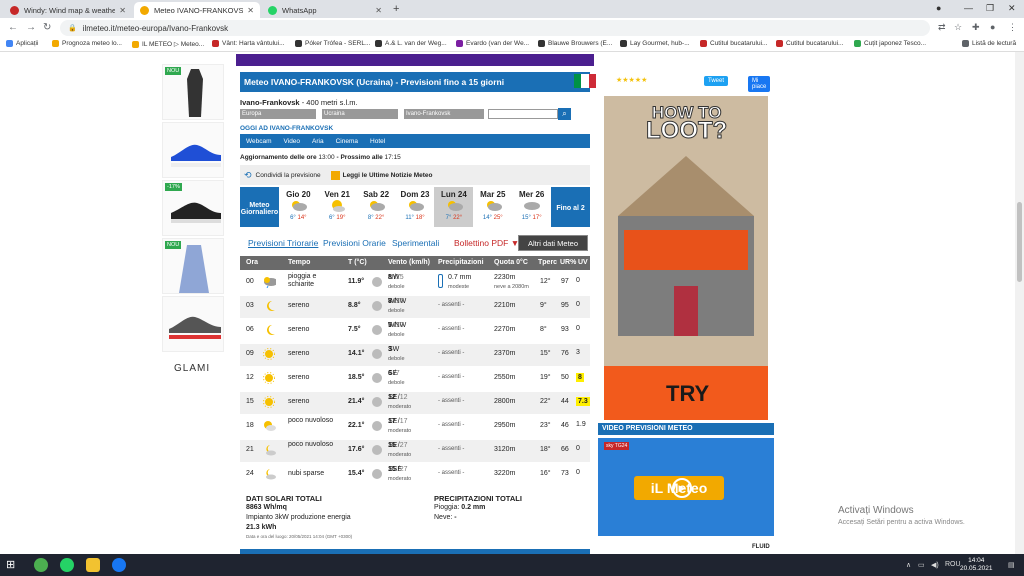  What do you see at coordinates (583, 262) in the screenshot?
I see `col-uv: UV` at bounding box center [583, 262].